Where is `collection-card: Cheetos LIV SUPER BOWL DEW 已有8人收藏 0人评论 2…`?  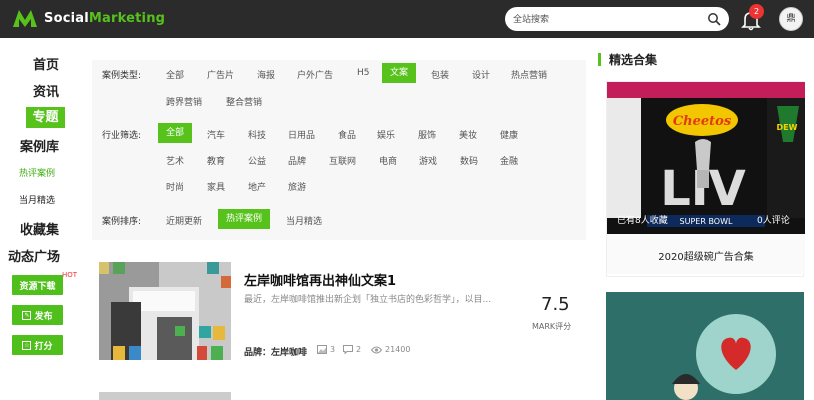
collection-card: Cheetos LIV SUPER BOWL DEW 已有8人收藏 0人评论 2… is located at coordinates (705, 179).